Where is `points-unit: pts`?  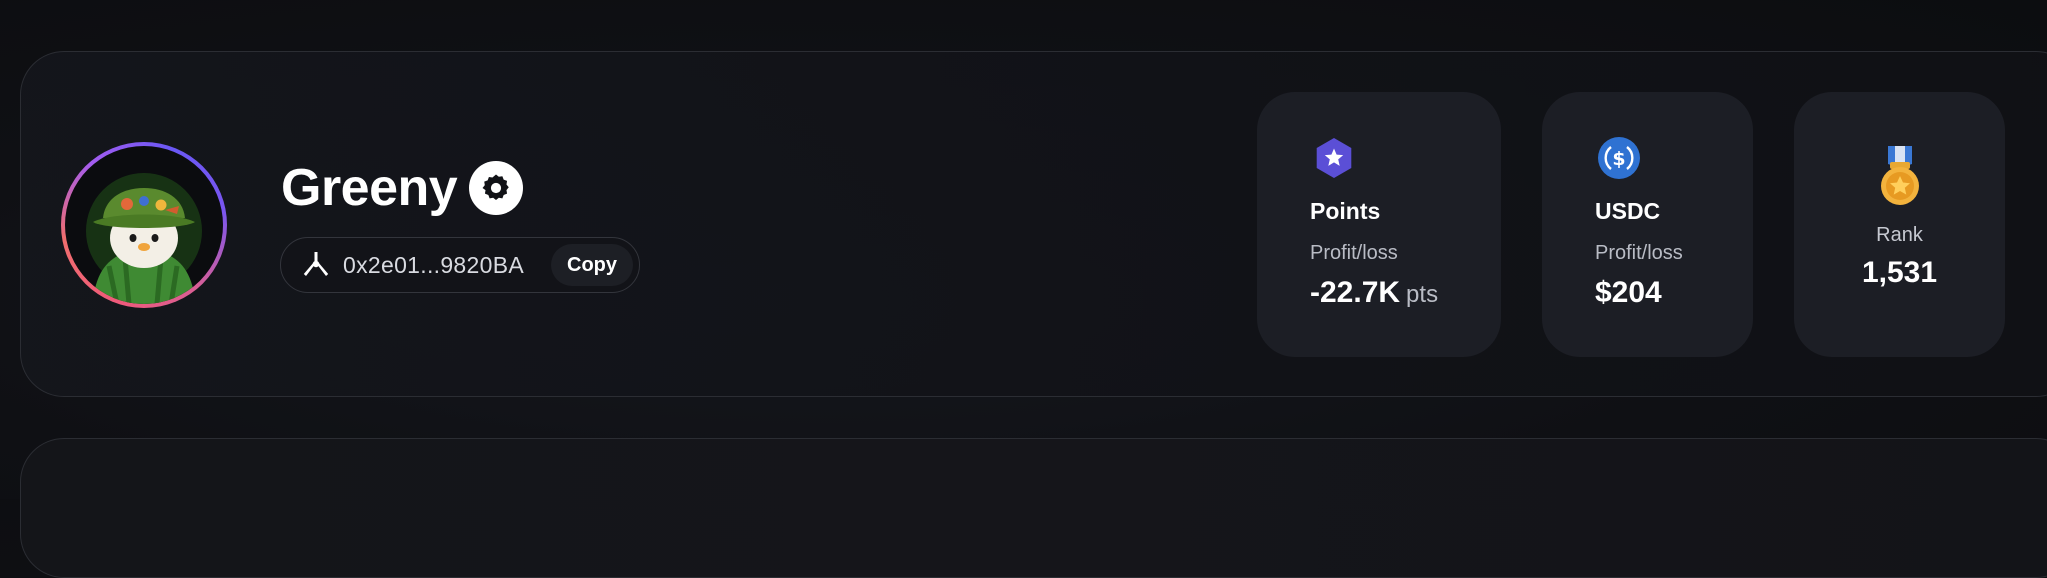
points-unit: pts is located at coordinates (1422, 294).